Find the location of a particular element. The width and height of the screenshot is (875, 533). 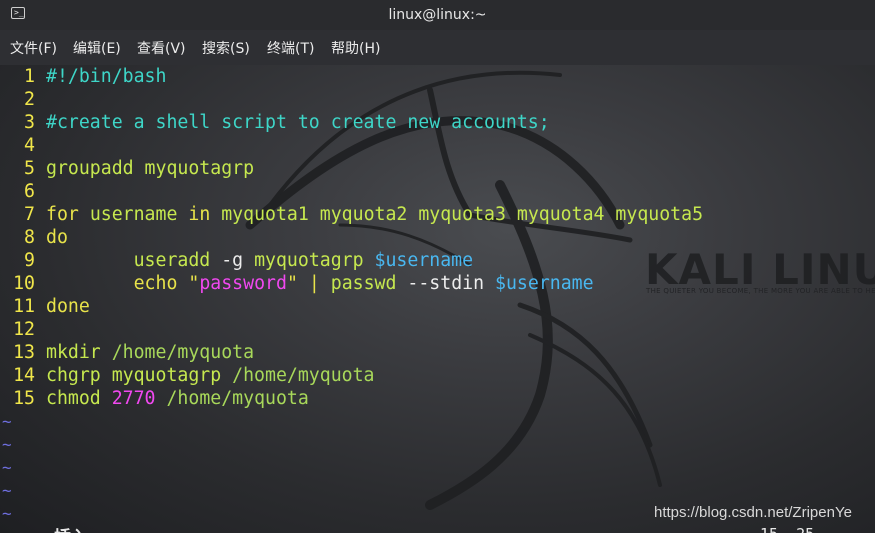

code-token: in is located at coordinates (199, 214).